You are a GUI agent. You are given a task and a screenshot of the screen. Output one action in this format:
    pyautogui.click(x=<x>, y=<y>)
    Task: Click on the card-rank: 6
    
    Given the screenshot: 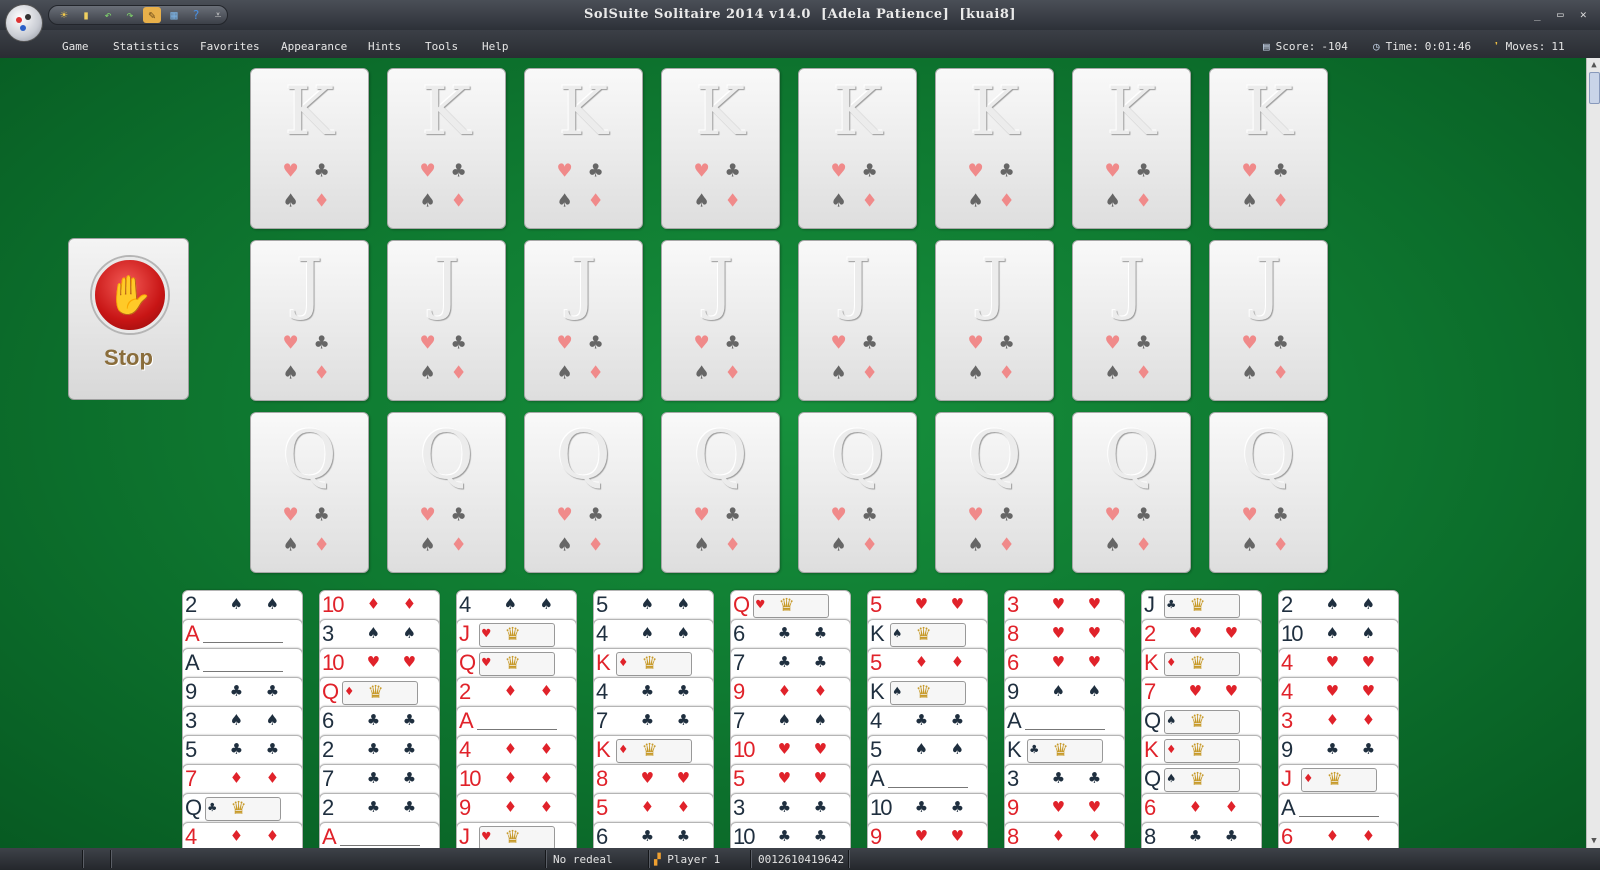 What is the action you would take?
    pyautogui.click(x=602, y=836)
    